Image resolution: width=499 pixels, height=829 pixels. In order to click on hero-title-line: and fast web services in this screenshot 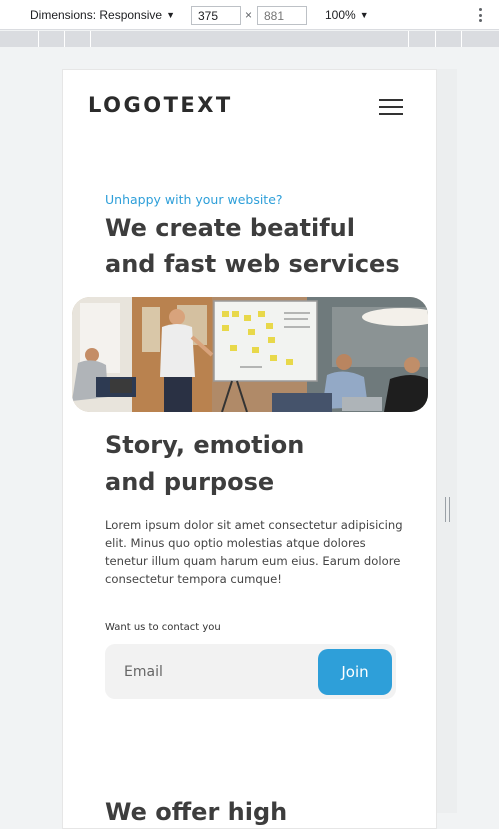, I will do `click(252, 264)`.